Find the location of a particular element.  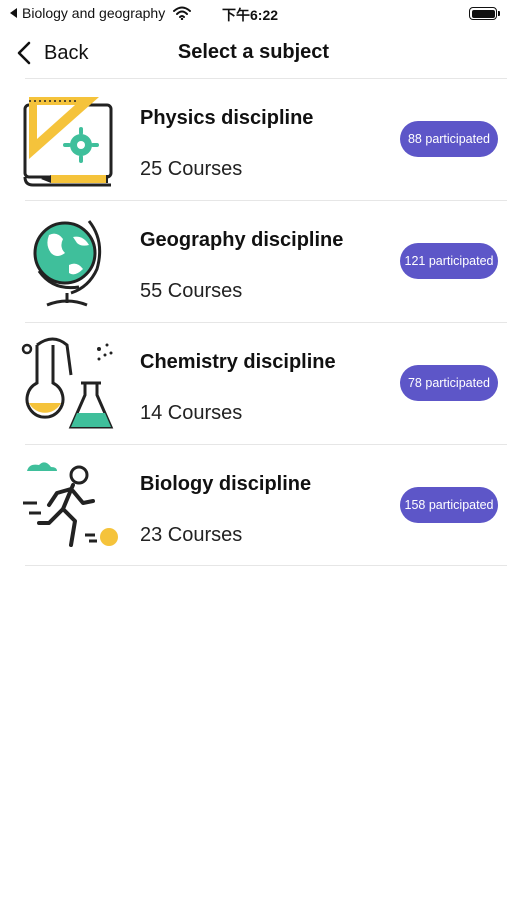

participated-badge: 88 participated is located at coordinates (449, 139).